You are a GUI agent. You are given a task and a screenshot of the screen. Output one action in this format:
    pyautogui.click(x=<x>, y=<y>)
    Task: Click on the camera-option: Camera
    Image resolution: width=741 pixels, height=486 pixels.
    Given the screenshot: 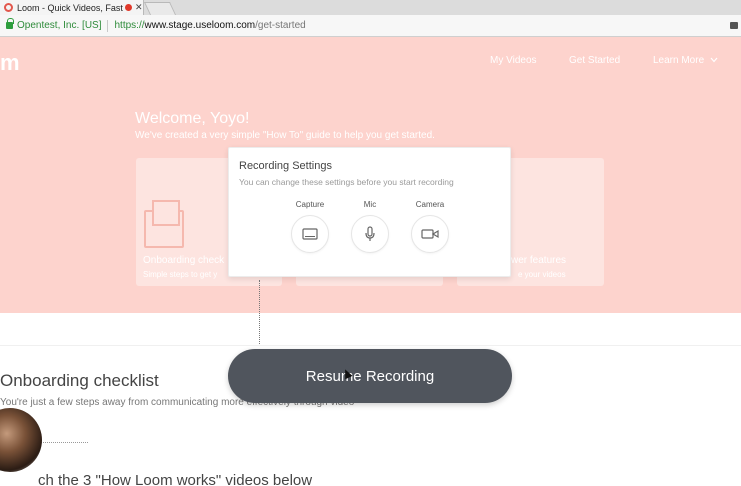 What is the action you would take?
    pyautogui.click(x=430, y=226)
    